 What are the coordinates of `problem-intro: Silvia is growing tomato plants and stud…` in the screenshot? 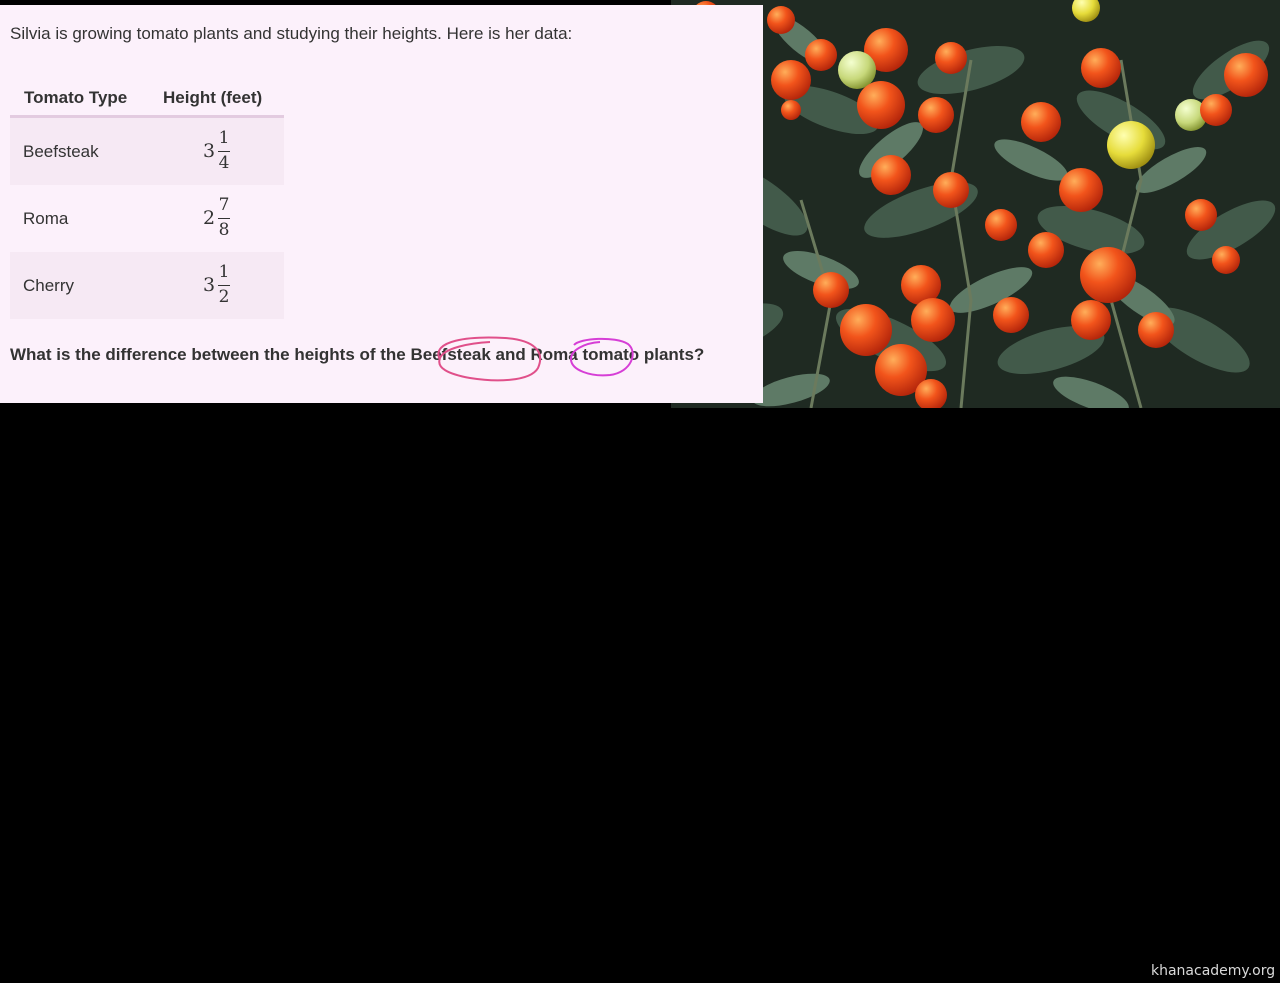 It's located at (291, 33).